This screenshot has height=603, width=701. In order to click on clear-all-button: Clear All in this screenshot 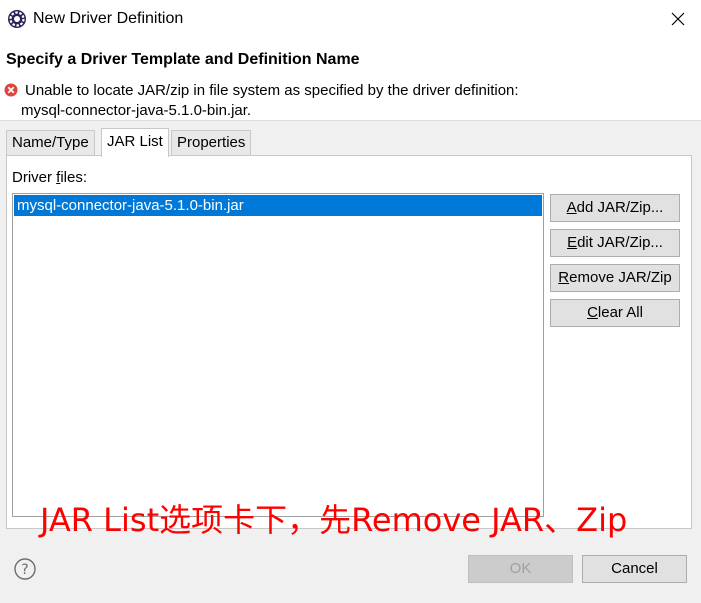, I will do `click(615, 313)`.